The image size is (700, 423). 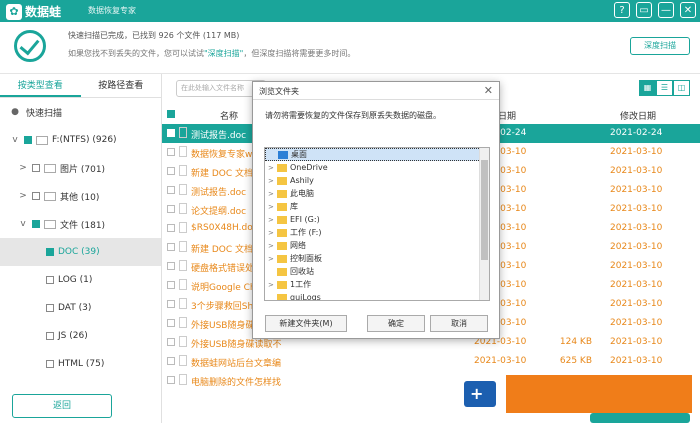 What do you see at coordinates (575, 361) in the screenshot?
I see `file-size: 625 KB` at bounding box center [575, 361].